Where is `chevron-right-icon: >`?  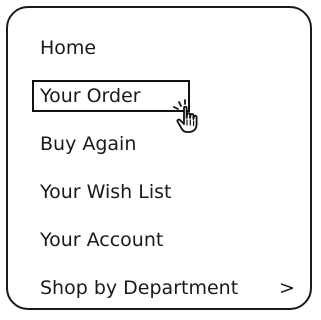
chevron-right-icon: > is located at coordinates (287, 288).